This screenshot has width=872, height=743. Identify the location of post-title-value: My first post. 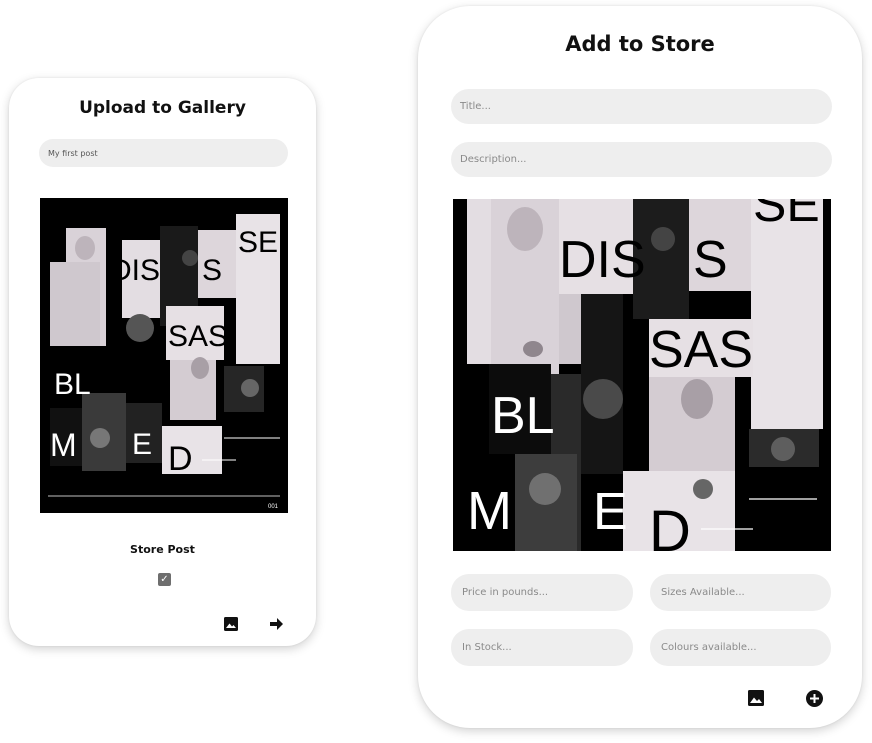
(73, 153).